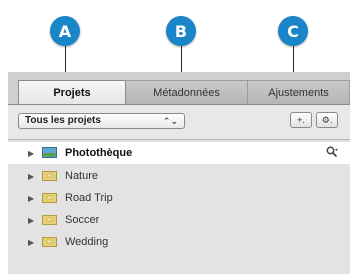 This screenshot has height=274, width=350. I want to click on project-row: ▶ Road Trip, so click(179, 198).